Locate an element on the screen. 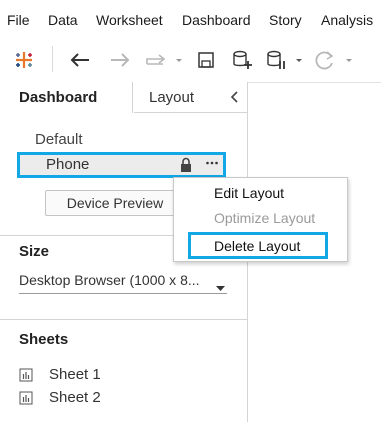 This screenshot has height=422, width=381. menu-data: Data is located at coordinates (63, 20).